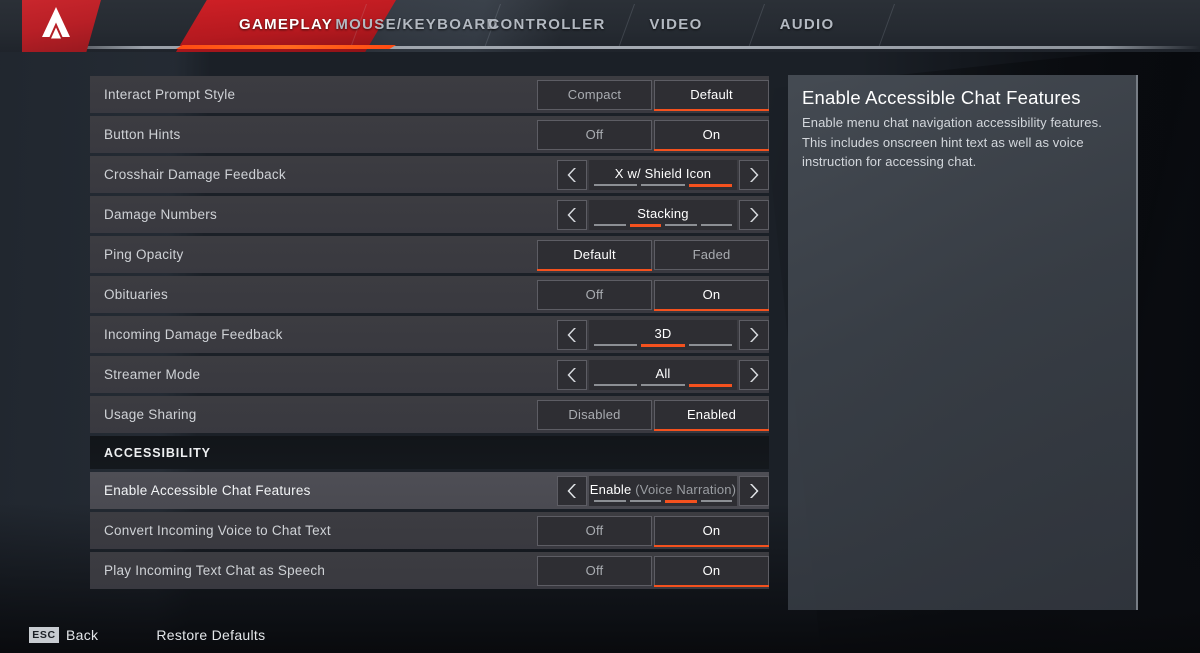  Describe the element at coordinates (207, 490) in the screenshot. I see `setting-label: Enable Accessible Chat Features` at that location.